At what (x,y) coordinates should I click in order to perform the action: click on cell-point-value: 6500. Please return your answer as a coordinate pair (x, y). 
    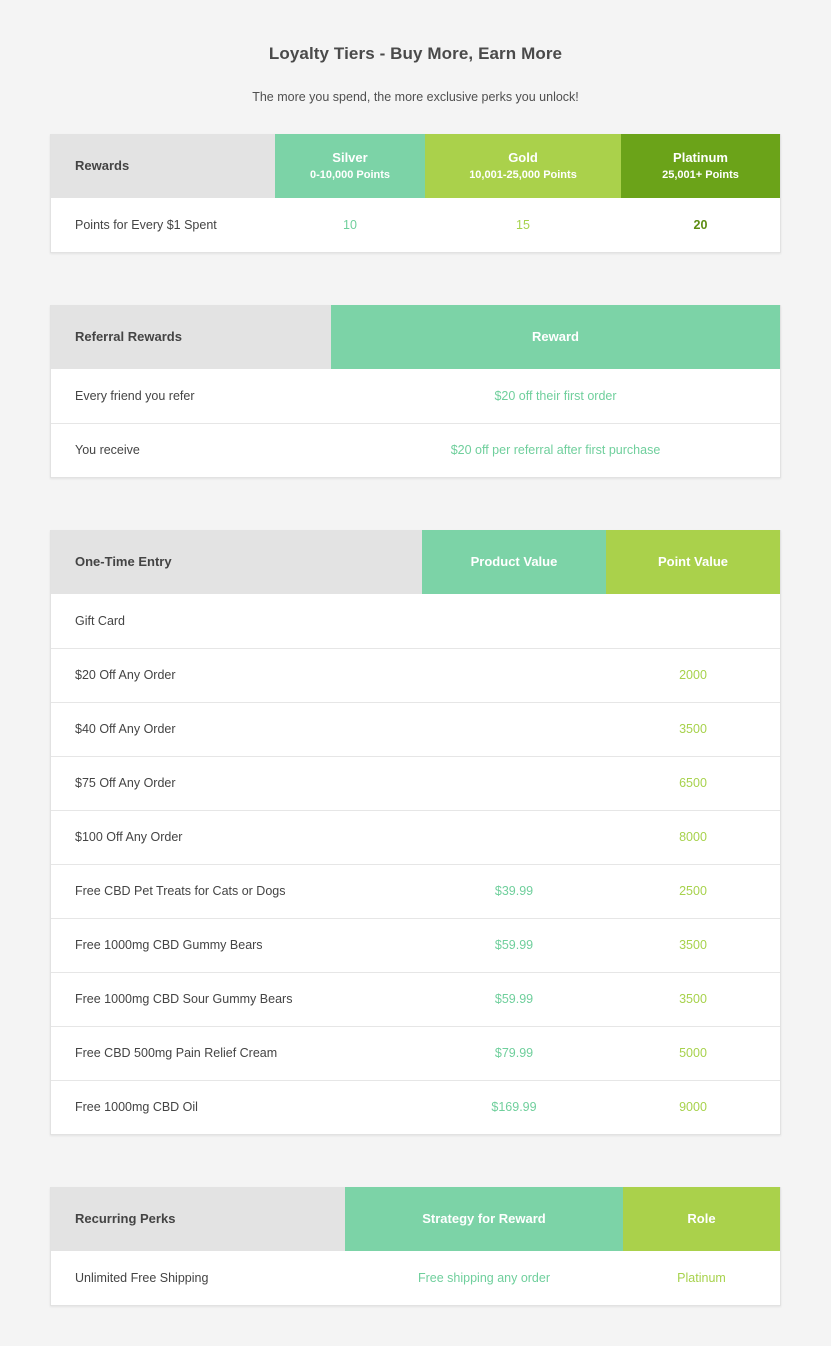
    Looking at the image, I should click on (693, 782).